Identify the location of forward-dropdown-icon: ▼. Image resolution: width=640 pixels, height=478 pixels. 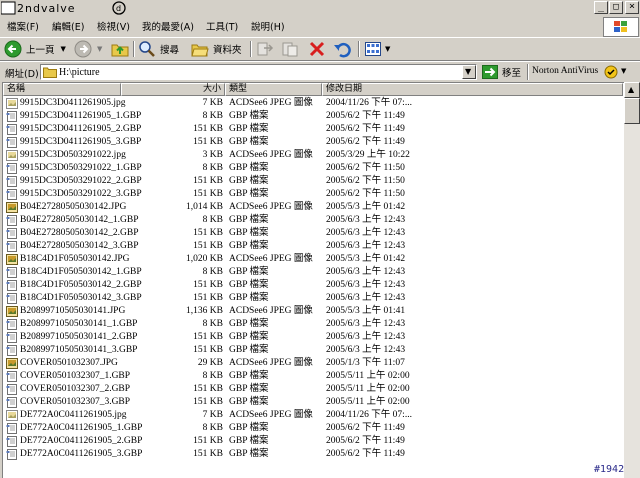
(99, 49).